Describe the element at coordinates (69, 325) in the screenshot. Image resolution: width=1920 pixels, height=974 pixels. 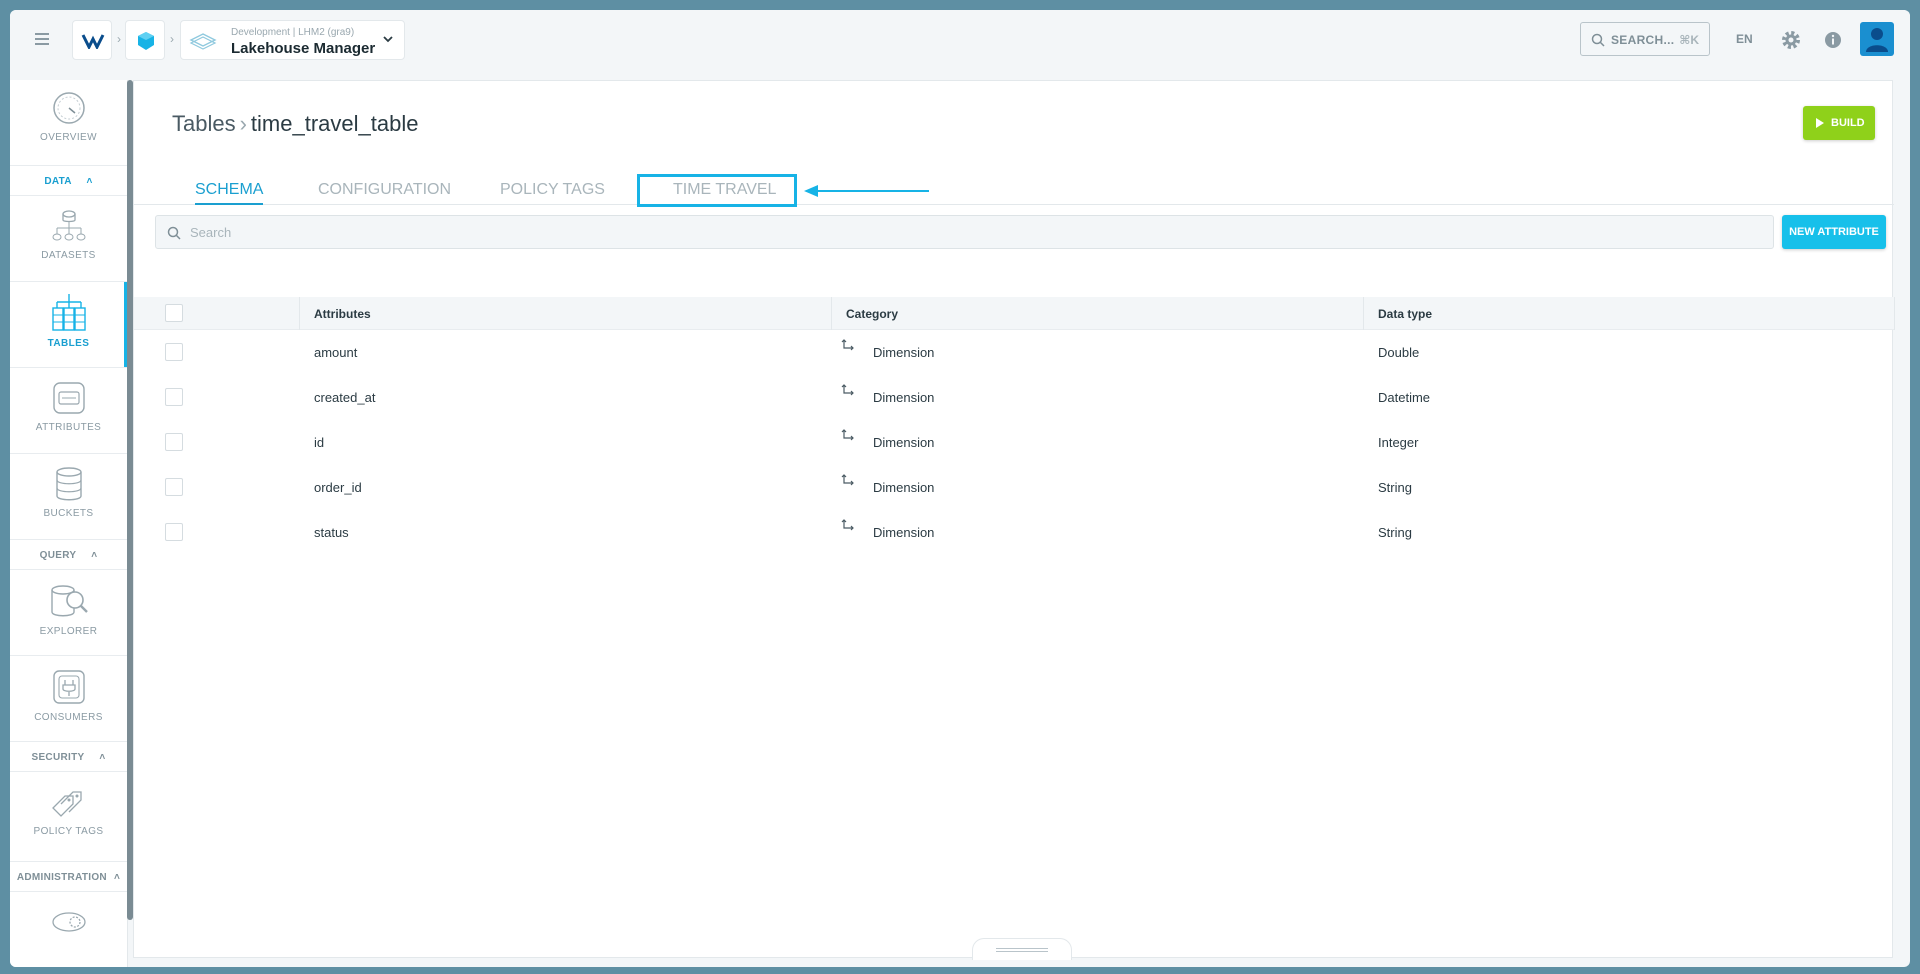
I see `sidebar-item-tables: TABLES` at that location.